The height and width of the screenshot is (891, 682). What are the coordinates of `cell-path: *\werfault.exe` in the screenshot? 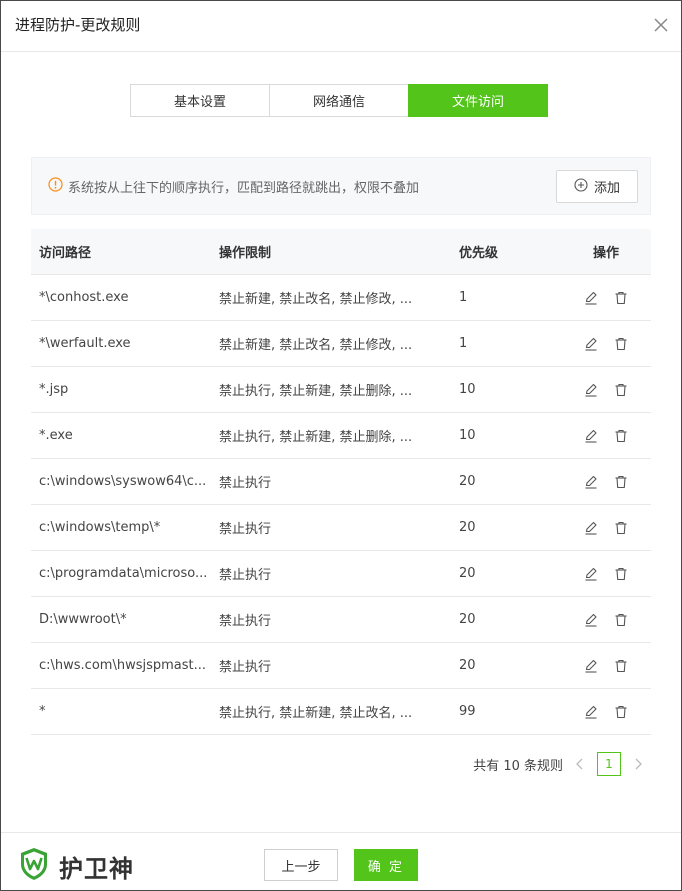 It's located at (85, 343).